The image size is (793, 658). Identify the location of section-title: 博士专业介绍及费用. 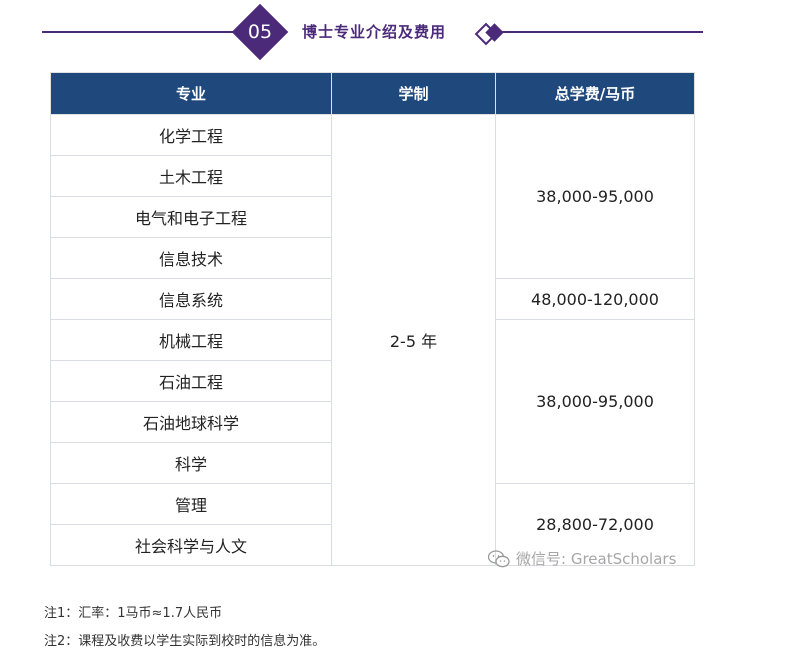
(374, 32).